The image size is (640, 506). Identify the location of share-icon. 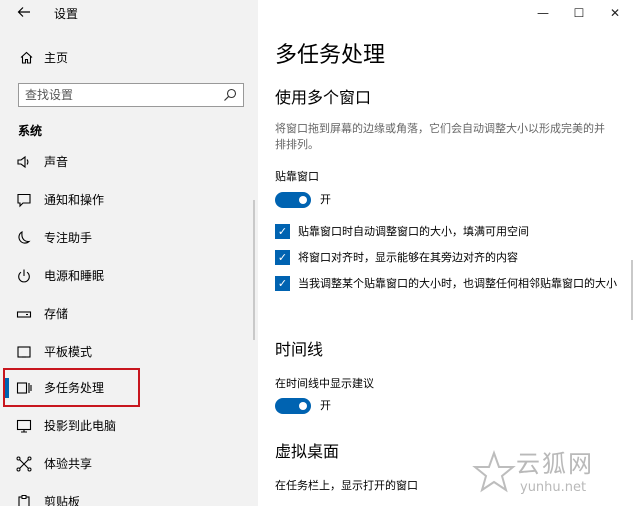
(24, 464).